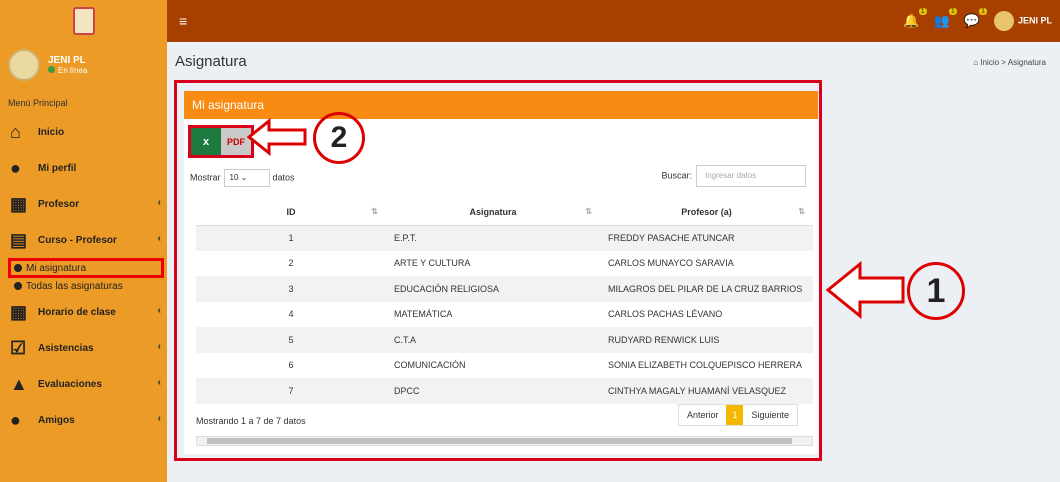  I want to click on bell-icon: 🔔 1, so click(915, 18).